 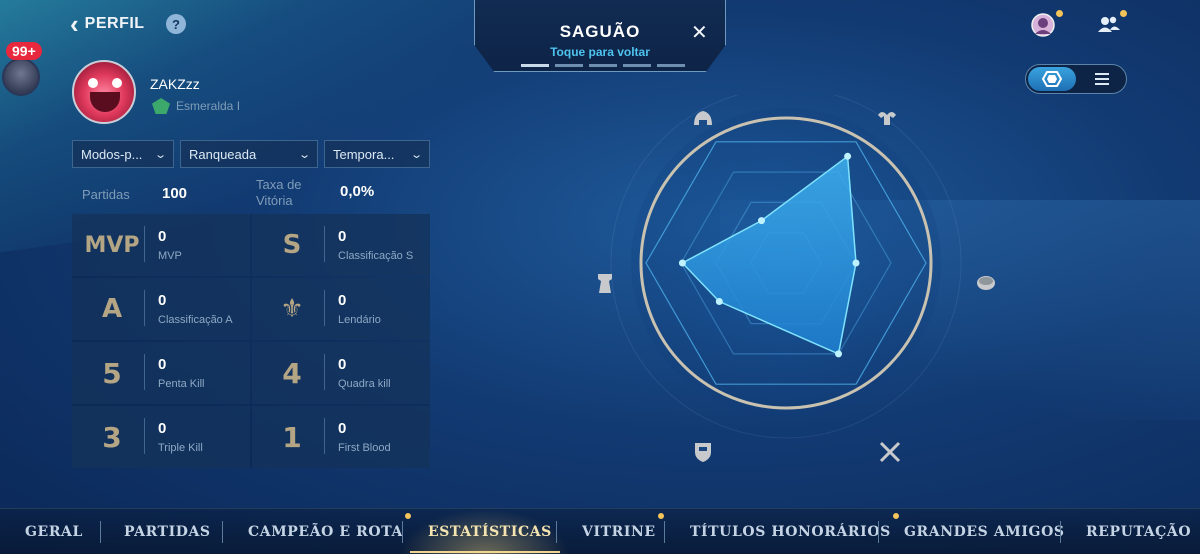 I want to click on tab-label: GERAL, so click(x=54, y=532).